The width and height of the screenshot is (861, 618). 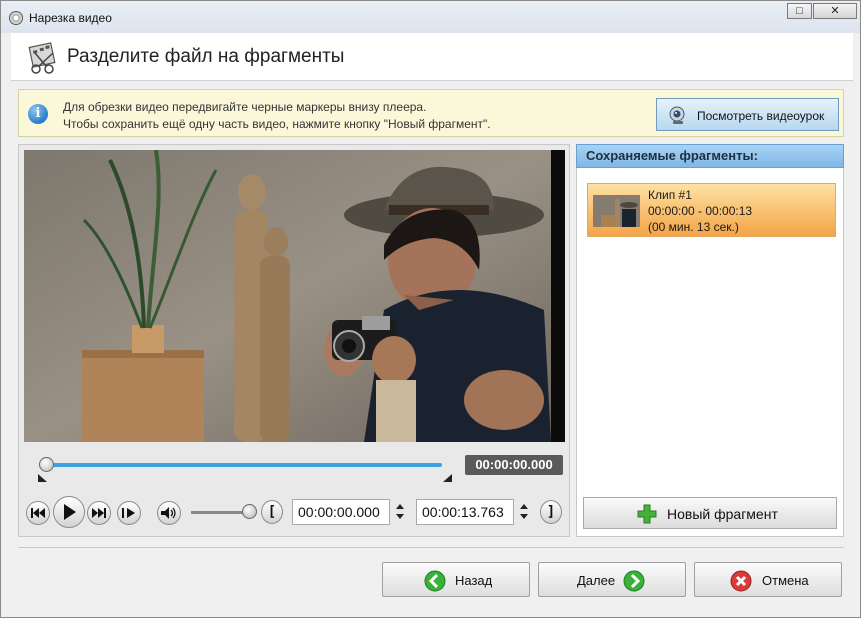 I want to click on new-fragment-button: Новый фрагмент, so click(x=710, y=513).